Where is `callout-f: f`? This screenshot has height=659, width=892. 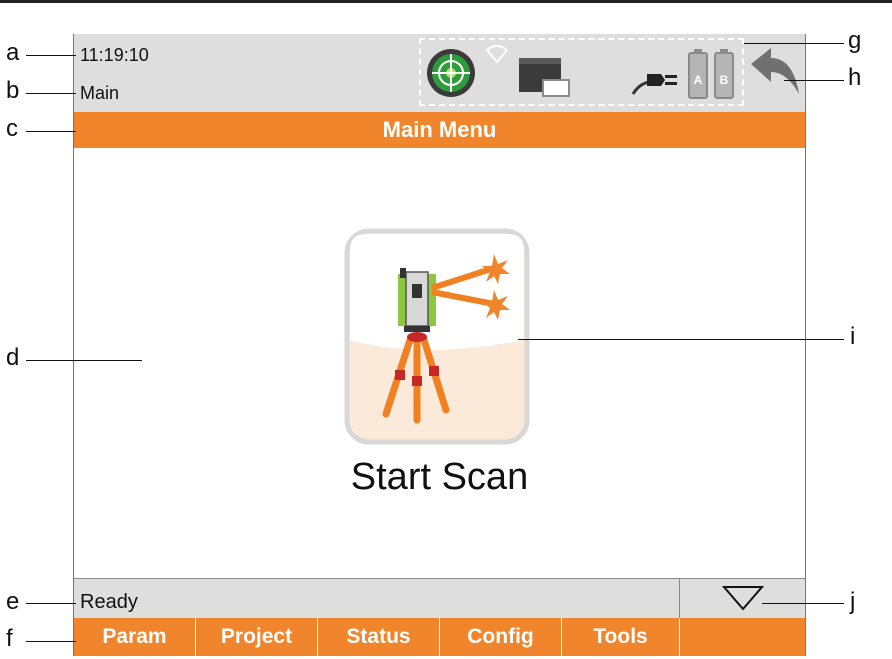
callout-f: f is located at coordinates (9, 638).